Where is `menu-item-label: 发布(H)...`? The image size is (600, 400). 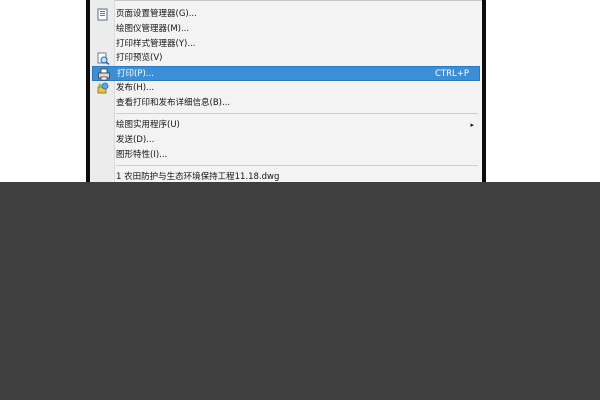 menu-item-label: 发布(H)... is located at coordinates (135, 88).